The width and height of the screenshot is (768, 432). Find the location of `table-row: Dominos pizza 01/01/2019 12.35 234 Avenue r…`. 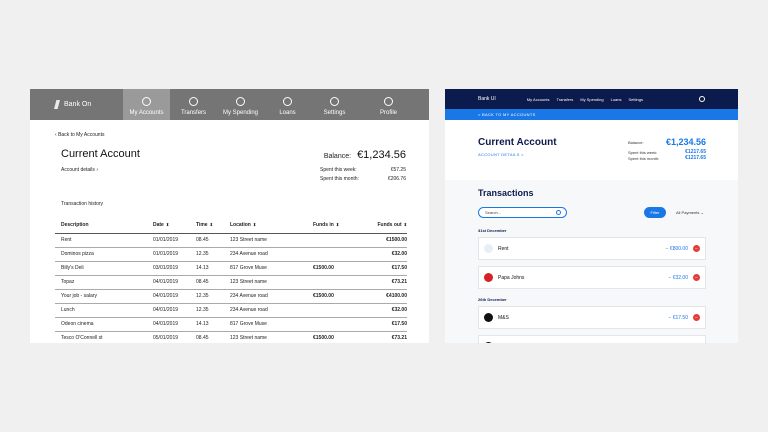

table-row: Dominos pizza 01/01/2019 12.35 234 Avenue r… is located at coordinates (231, 254).